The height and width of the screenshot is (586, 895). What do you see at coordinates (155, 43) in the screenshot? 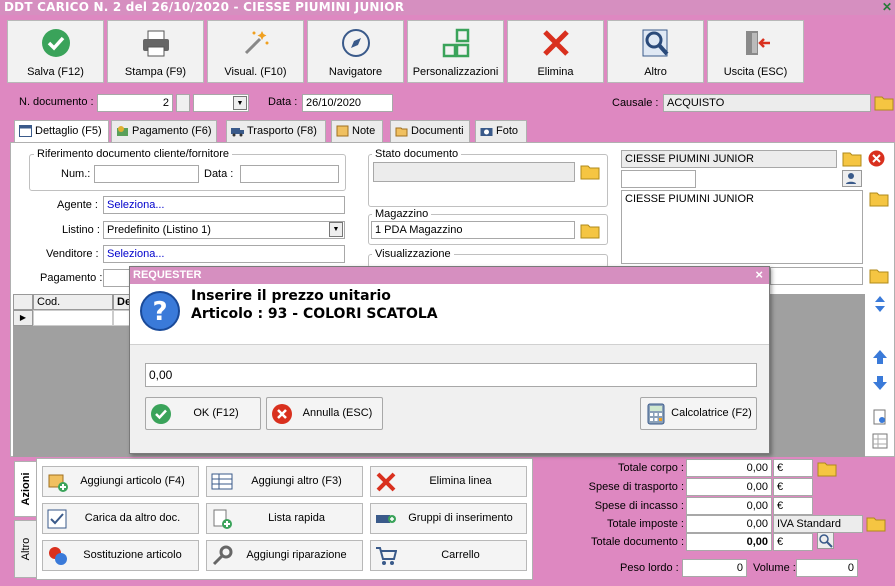
I see `printer-icon` at bounding box center [155, 43].